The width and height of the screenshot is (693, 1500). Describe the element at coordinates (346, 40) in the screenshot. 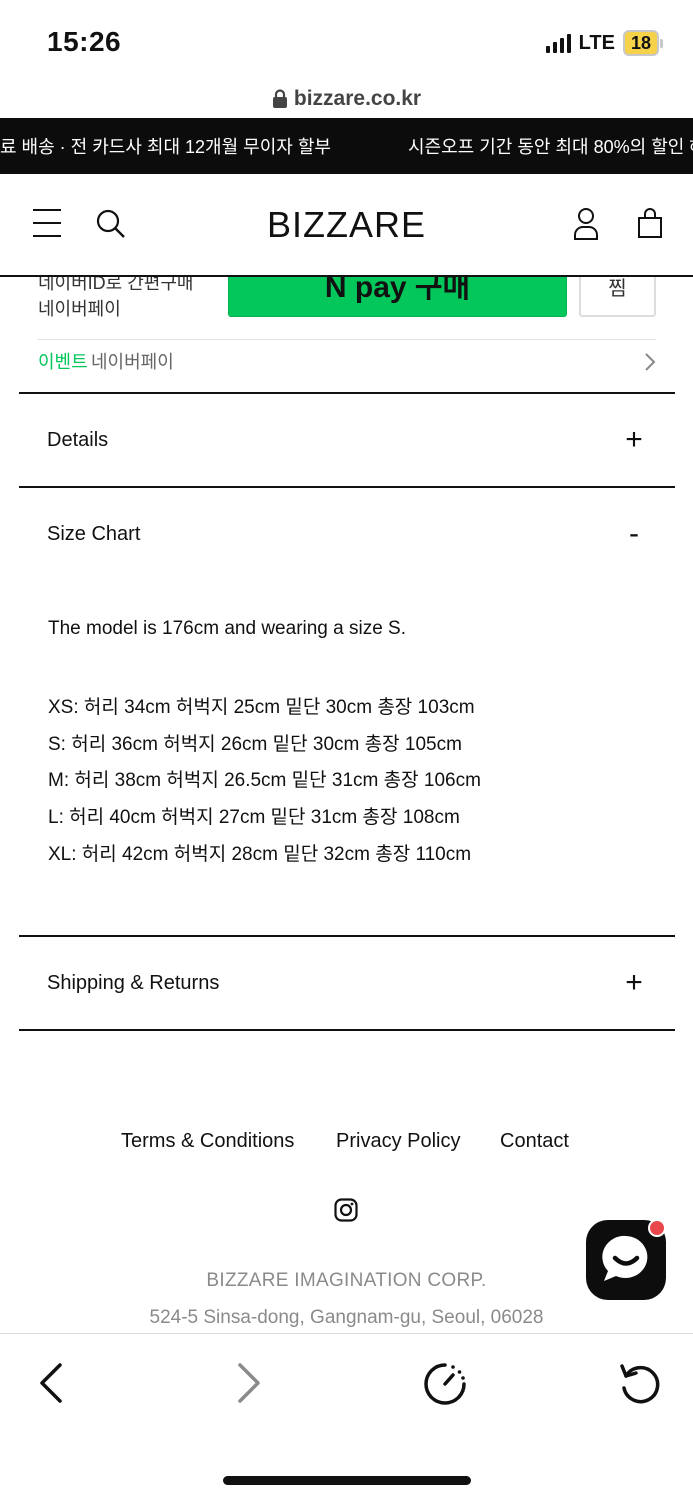

I see `status-bar: 15:26 LTE 18` at that location.